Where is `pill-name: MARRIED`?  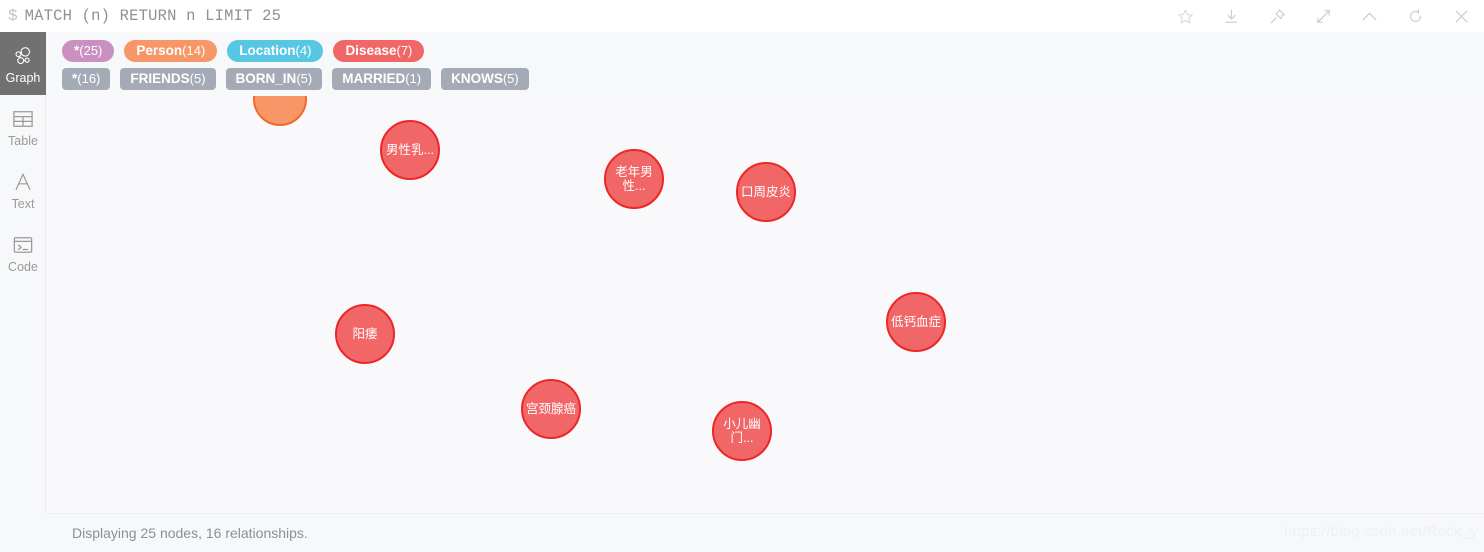 pill-name: MARRIED is located at coordinates (374, 78).